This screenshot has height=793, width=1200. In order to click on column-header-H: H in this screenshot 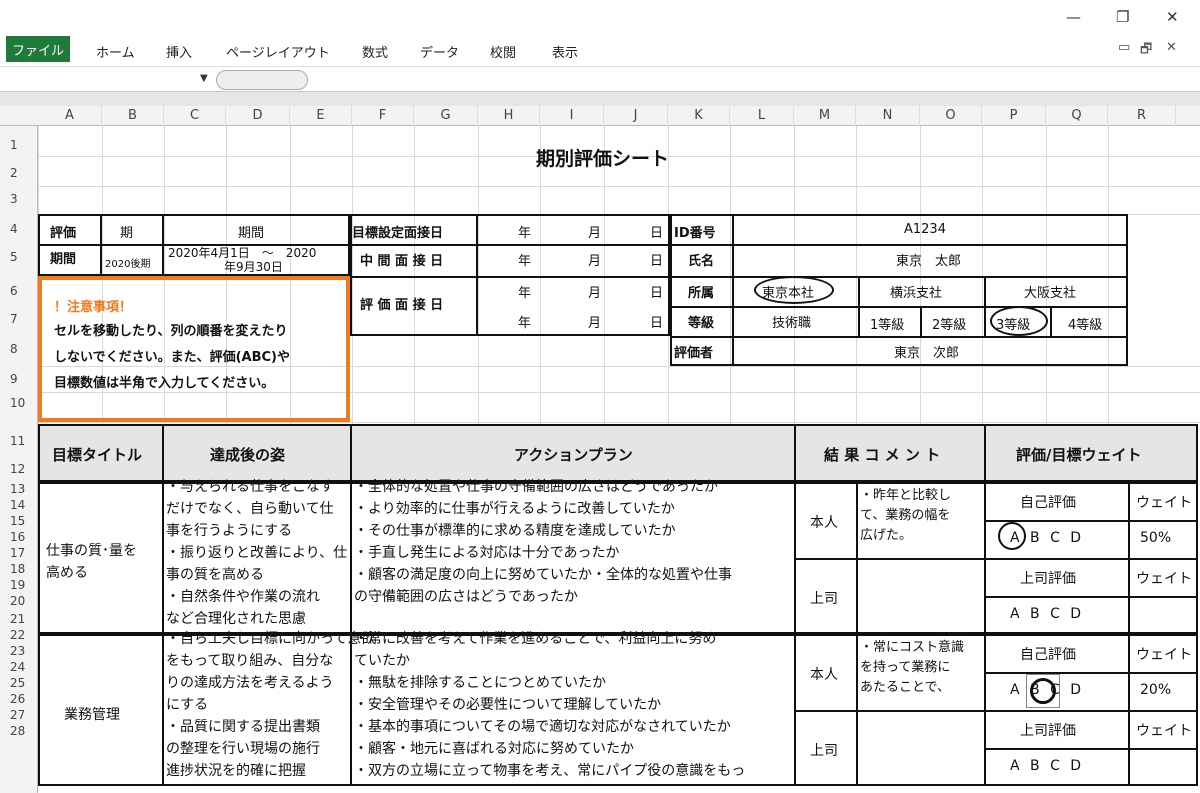, I will do `click(509, 116)`.